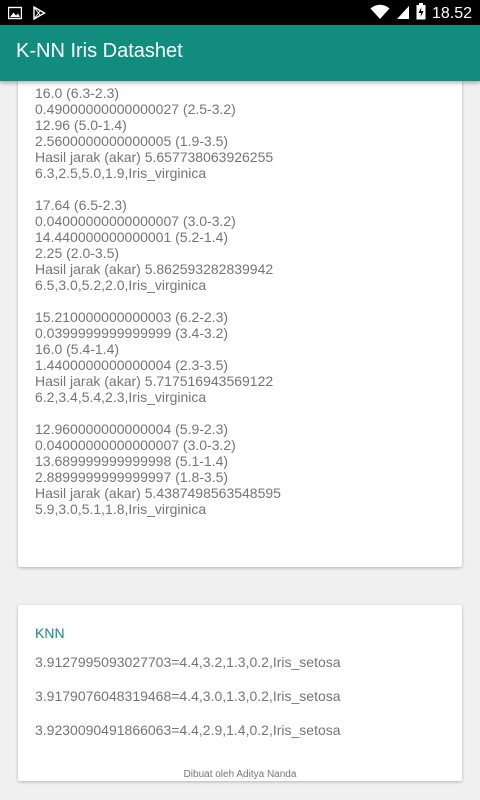 The height and width of the screenshot is (800, 480). I want to click on result-line: 6.5,3.0,5.2,2.0,Iris_virginica, so click(121, 285).